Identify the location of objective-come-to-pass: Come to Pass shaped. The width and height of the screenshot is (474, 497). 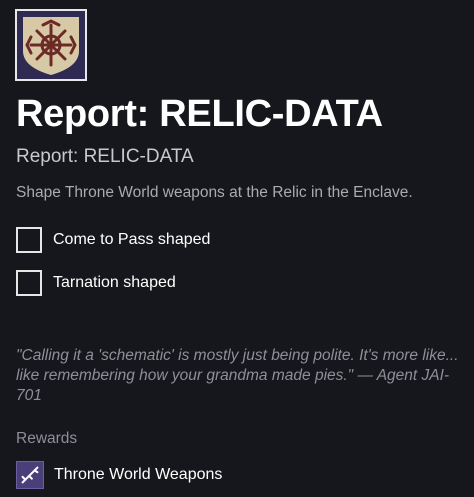
(113, 240).